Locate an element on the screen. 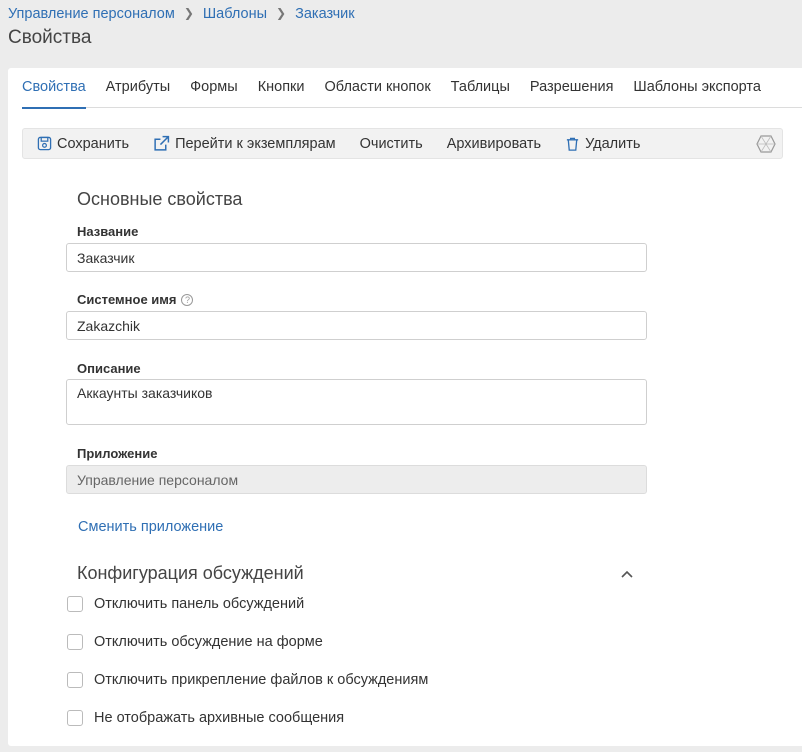 The width and height of the screenshot is (802, 752). tab-attributes: Атрибуты is located at coordinates (138, 88).